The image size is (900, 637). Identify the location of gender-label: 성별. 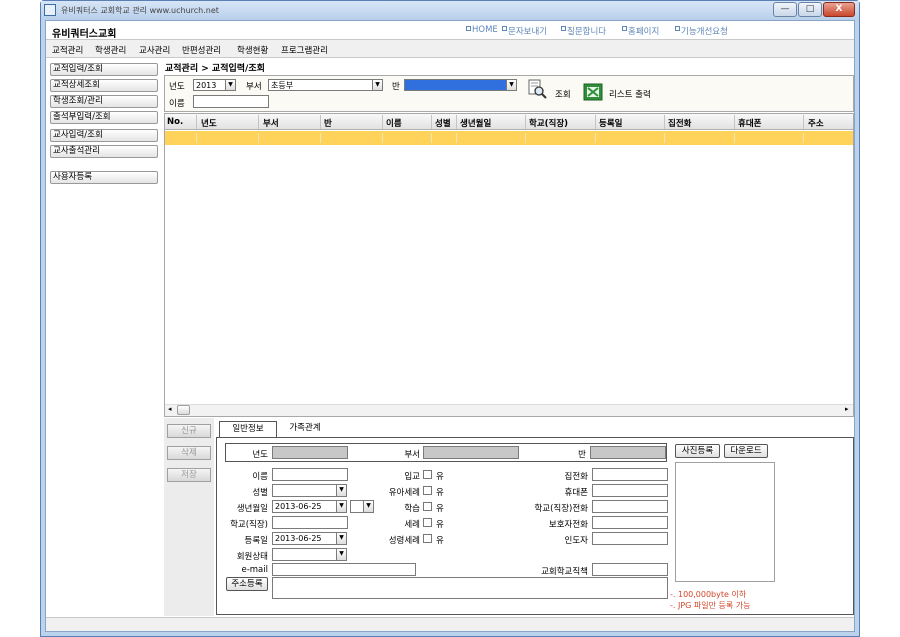
(260, 493).